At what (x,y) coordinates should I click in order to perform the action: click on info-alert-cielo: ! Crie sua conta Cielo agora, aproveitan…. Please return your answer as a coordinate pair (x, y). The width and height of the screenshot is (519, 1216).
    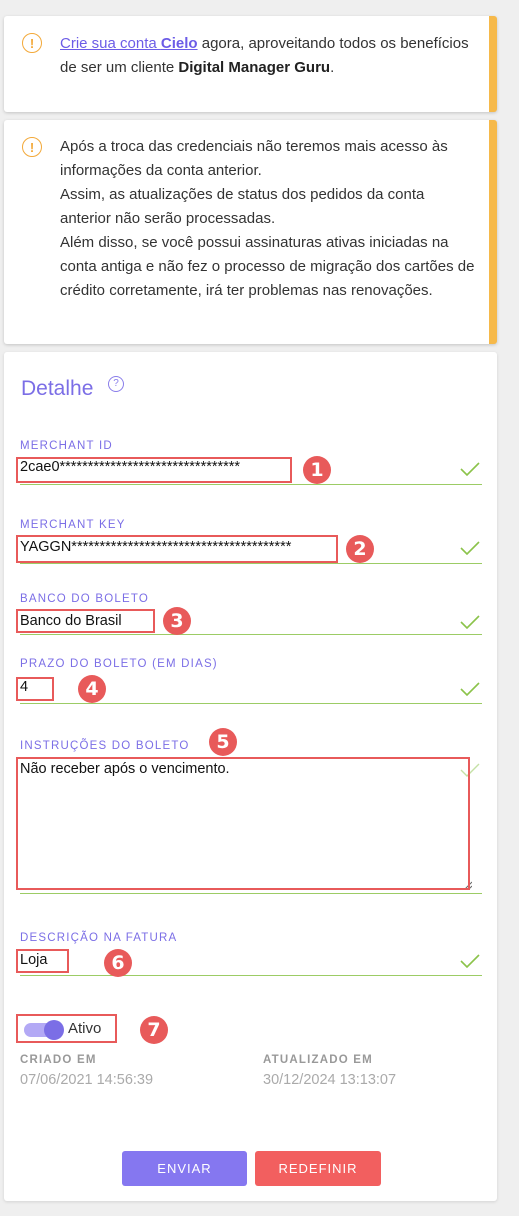
    Looking at the image, I should click on (250, 64).